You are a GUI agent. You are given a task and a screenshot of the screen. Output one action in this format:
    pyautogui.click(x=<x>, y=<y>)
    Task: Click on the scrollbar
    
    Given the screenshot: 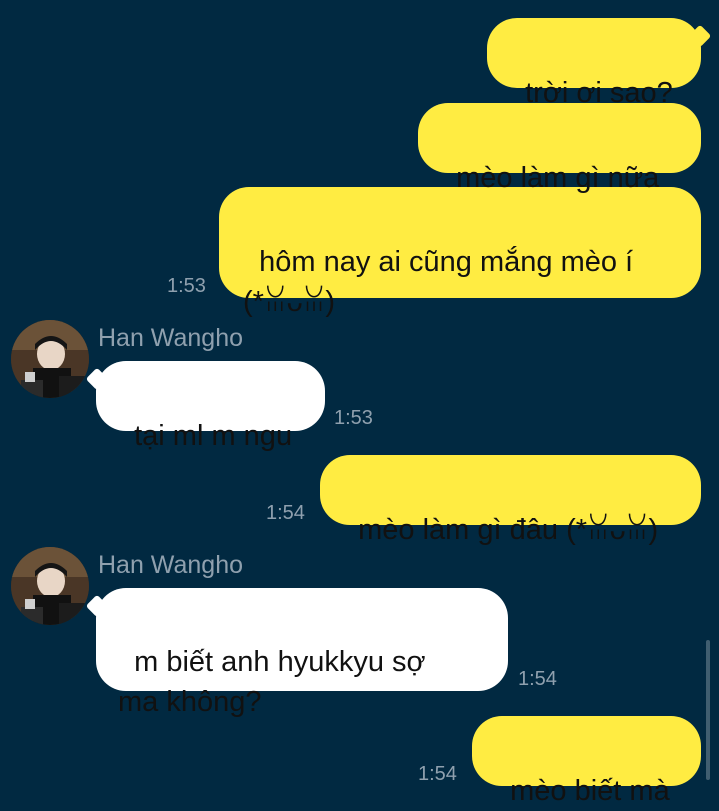 What is the action you would take?
    pyautogui.click(x=708, y=710)
    